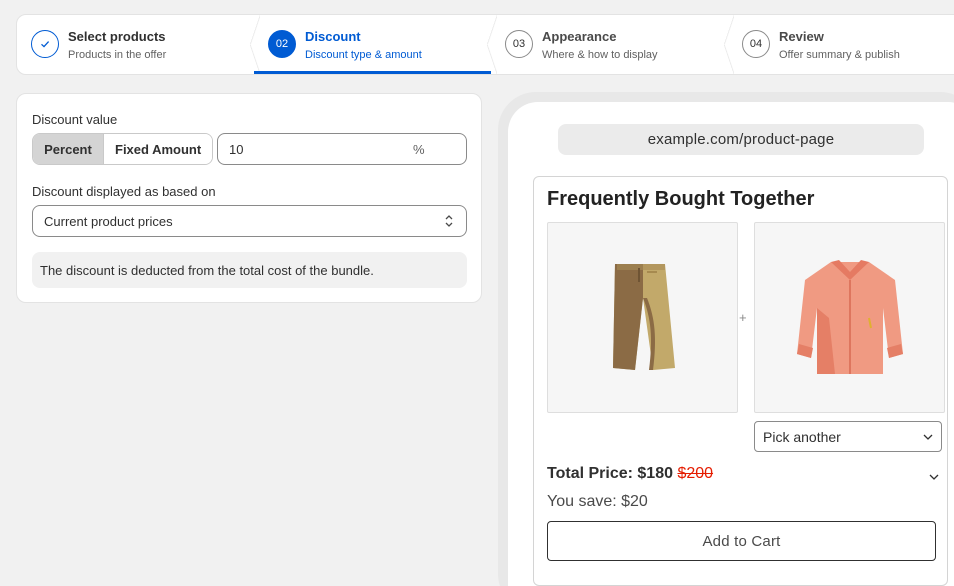 The image size is (954, 586). I want to click on based-on-label: Discount displayed as based on, so click(124, 191).